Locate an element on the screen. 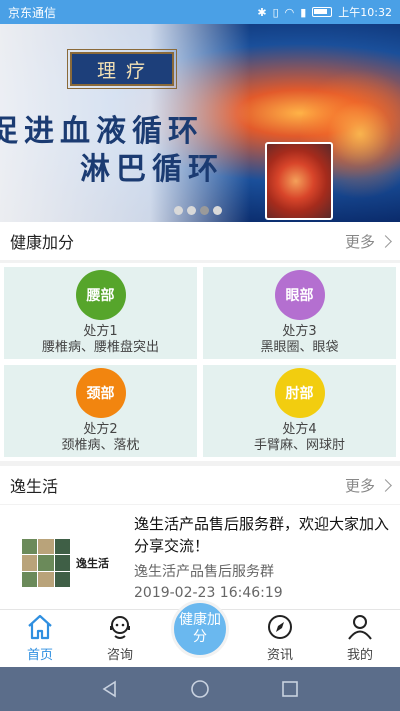 This screenshot has height=711, width=400. prescription-card-elbow: 肘部 处方4 手臂麻、网球肘 is located at coordinates (299, 411).